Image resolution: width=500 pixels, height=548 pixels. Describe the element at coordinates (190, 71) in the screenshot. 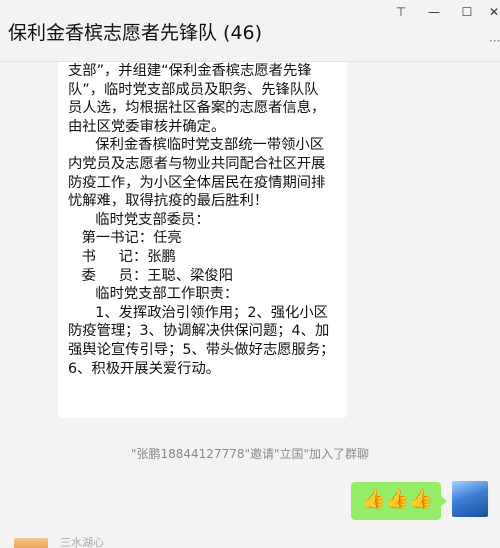

I see `message-line: 支部”，并组建“保利金香槟志愿者先锋` at that location.